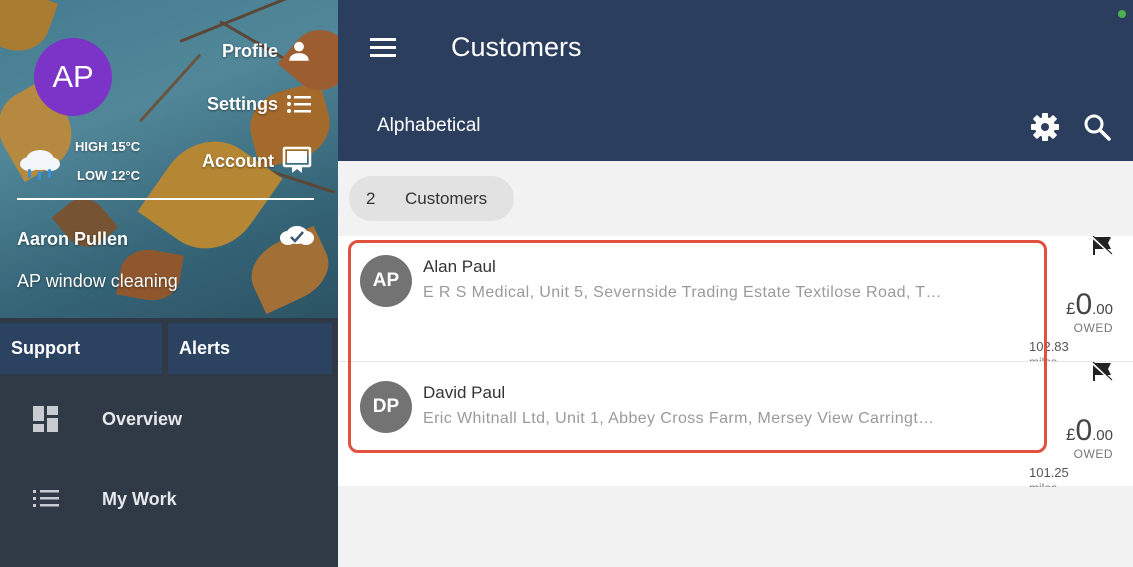  I want to click on page-title: Customers, so click(516, 47).